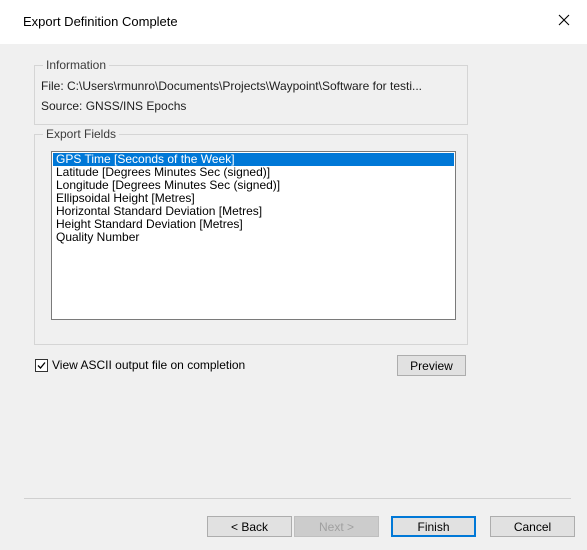  I want to click on checkmark-icon, so click(41, 365).